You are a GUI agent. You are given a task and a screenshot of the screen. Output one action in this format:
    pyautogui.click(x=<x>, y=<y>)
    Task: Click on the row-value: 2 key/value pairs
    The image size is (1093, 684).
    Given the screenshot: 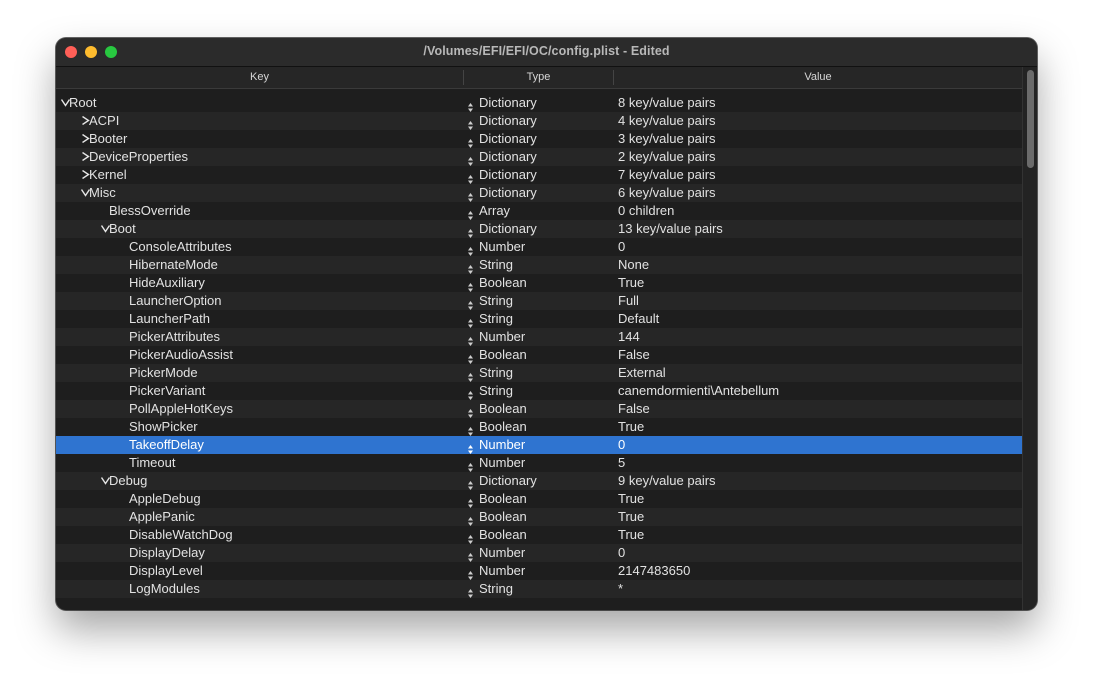 What is the action you would take?
    pyautogui.click(x=667, y=157)
    